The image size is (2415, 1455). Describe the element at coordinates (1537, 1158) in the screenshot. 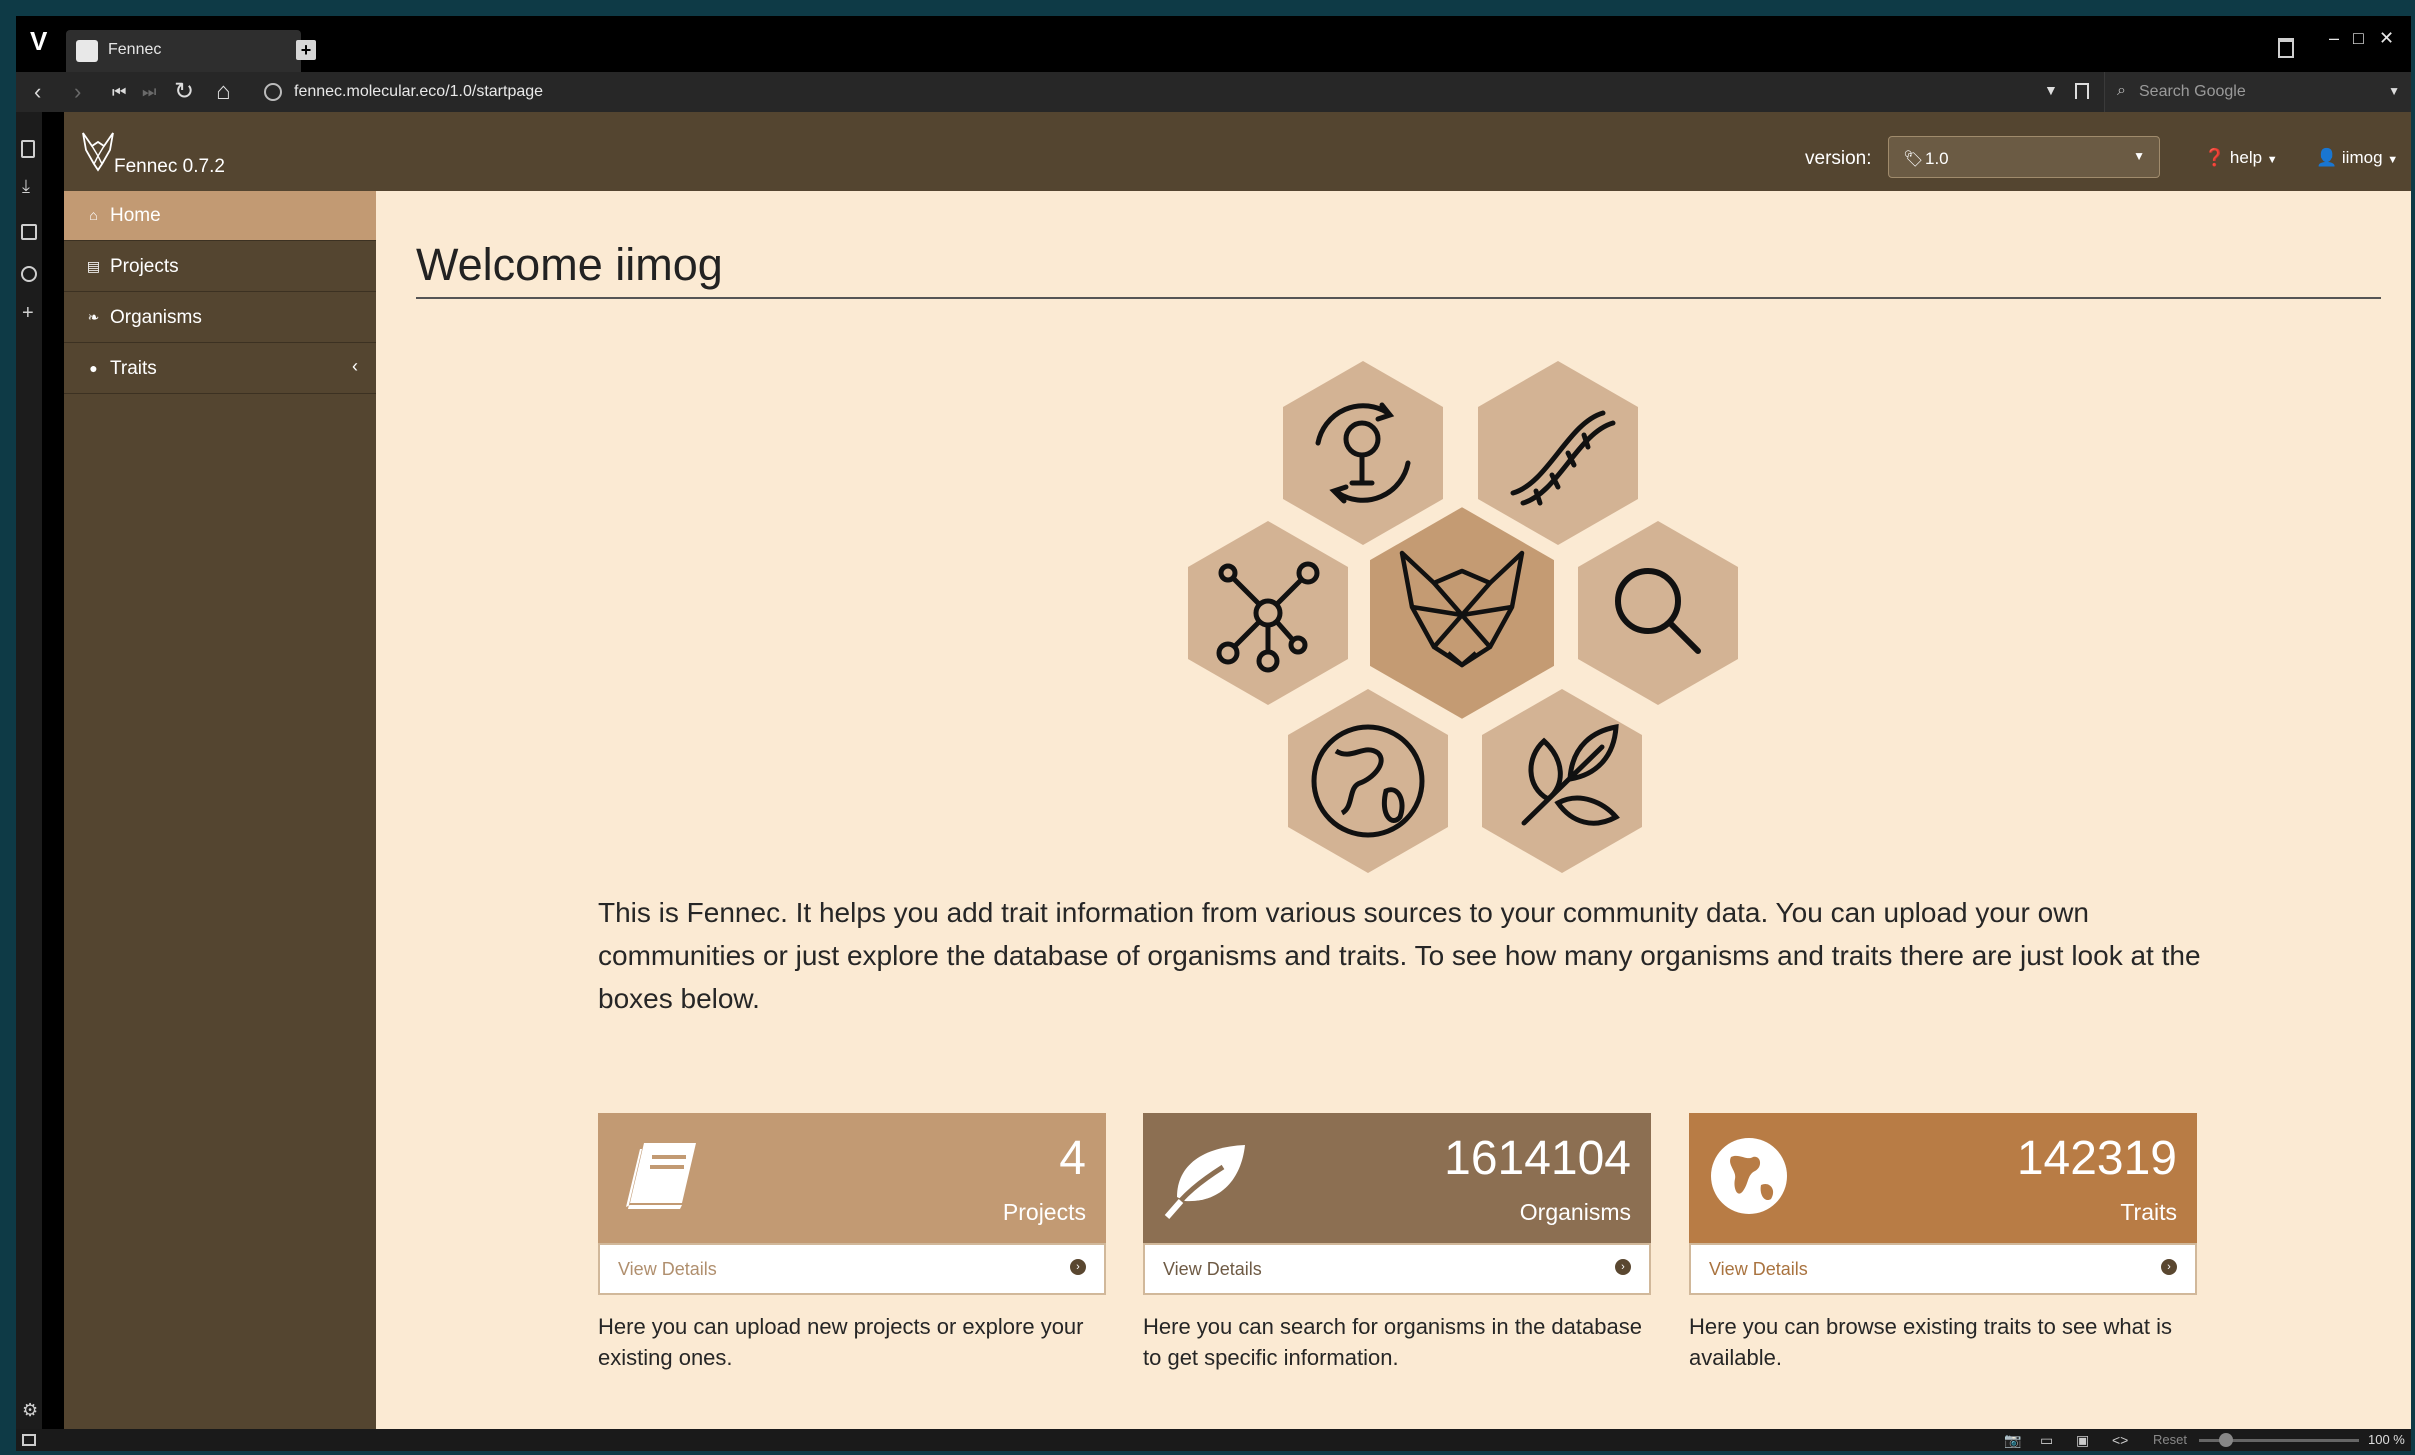

I see `organisms-count: 1614104` at that location.